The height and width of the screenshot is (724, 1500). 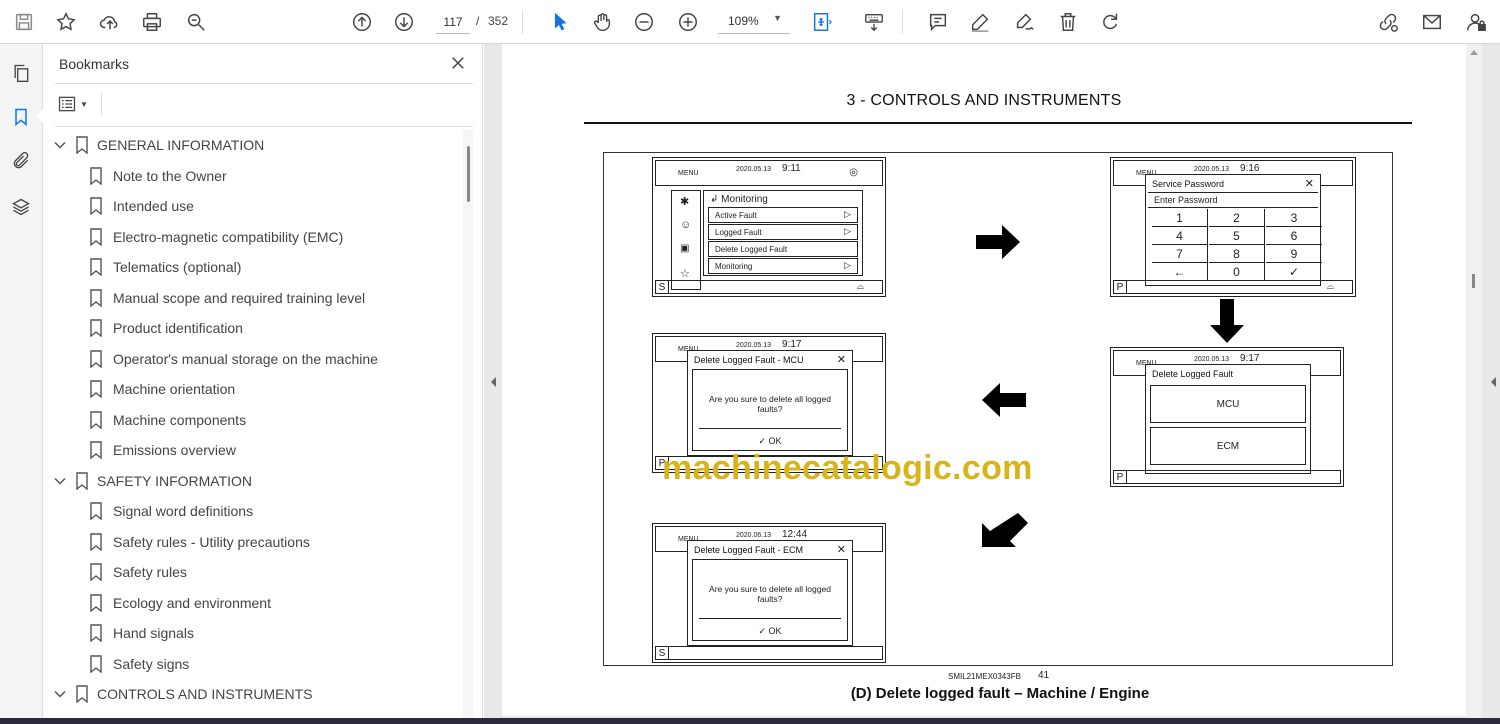 What do you see at coordinates (458, 63) in the screenshot?
I see `close-icon` at bounding box center [458, 63].